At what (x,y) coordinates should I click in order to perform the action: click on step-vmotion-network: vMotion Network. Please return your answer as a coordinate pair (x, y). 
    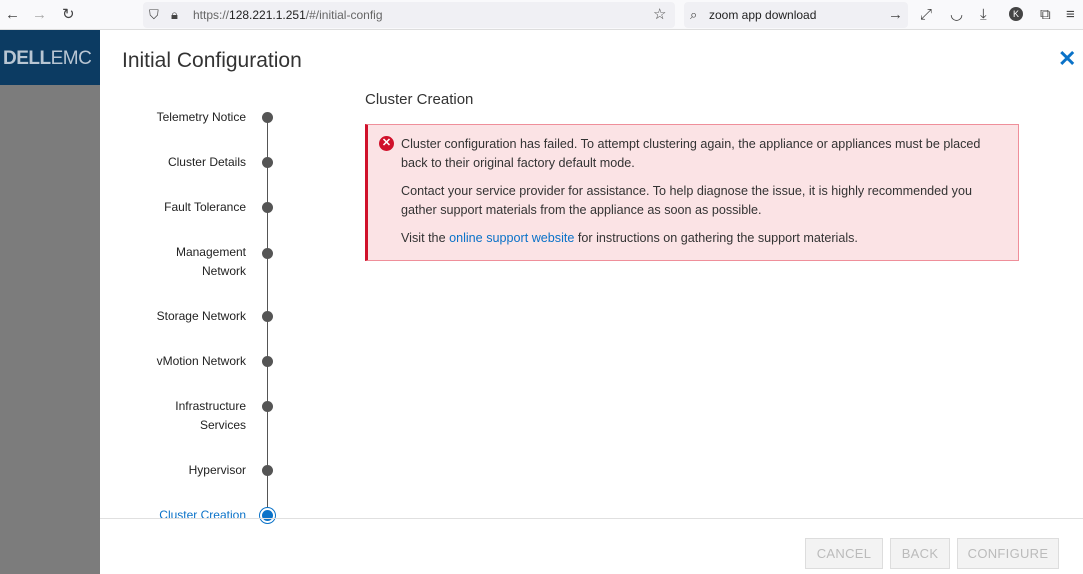
    Looking at the image, I should click on (181, 361).